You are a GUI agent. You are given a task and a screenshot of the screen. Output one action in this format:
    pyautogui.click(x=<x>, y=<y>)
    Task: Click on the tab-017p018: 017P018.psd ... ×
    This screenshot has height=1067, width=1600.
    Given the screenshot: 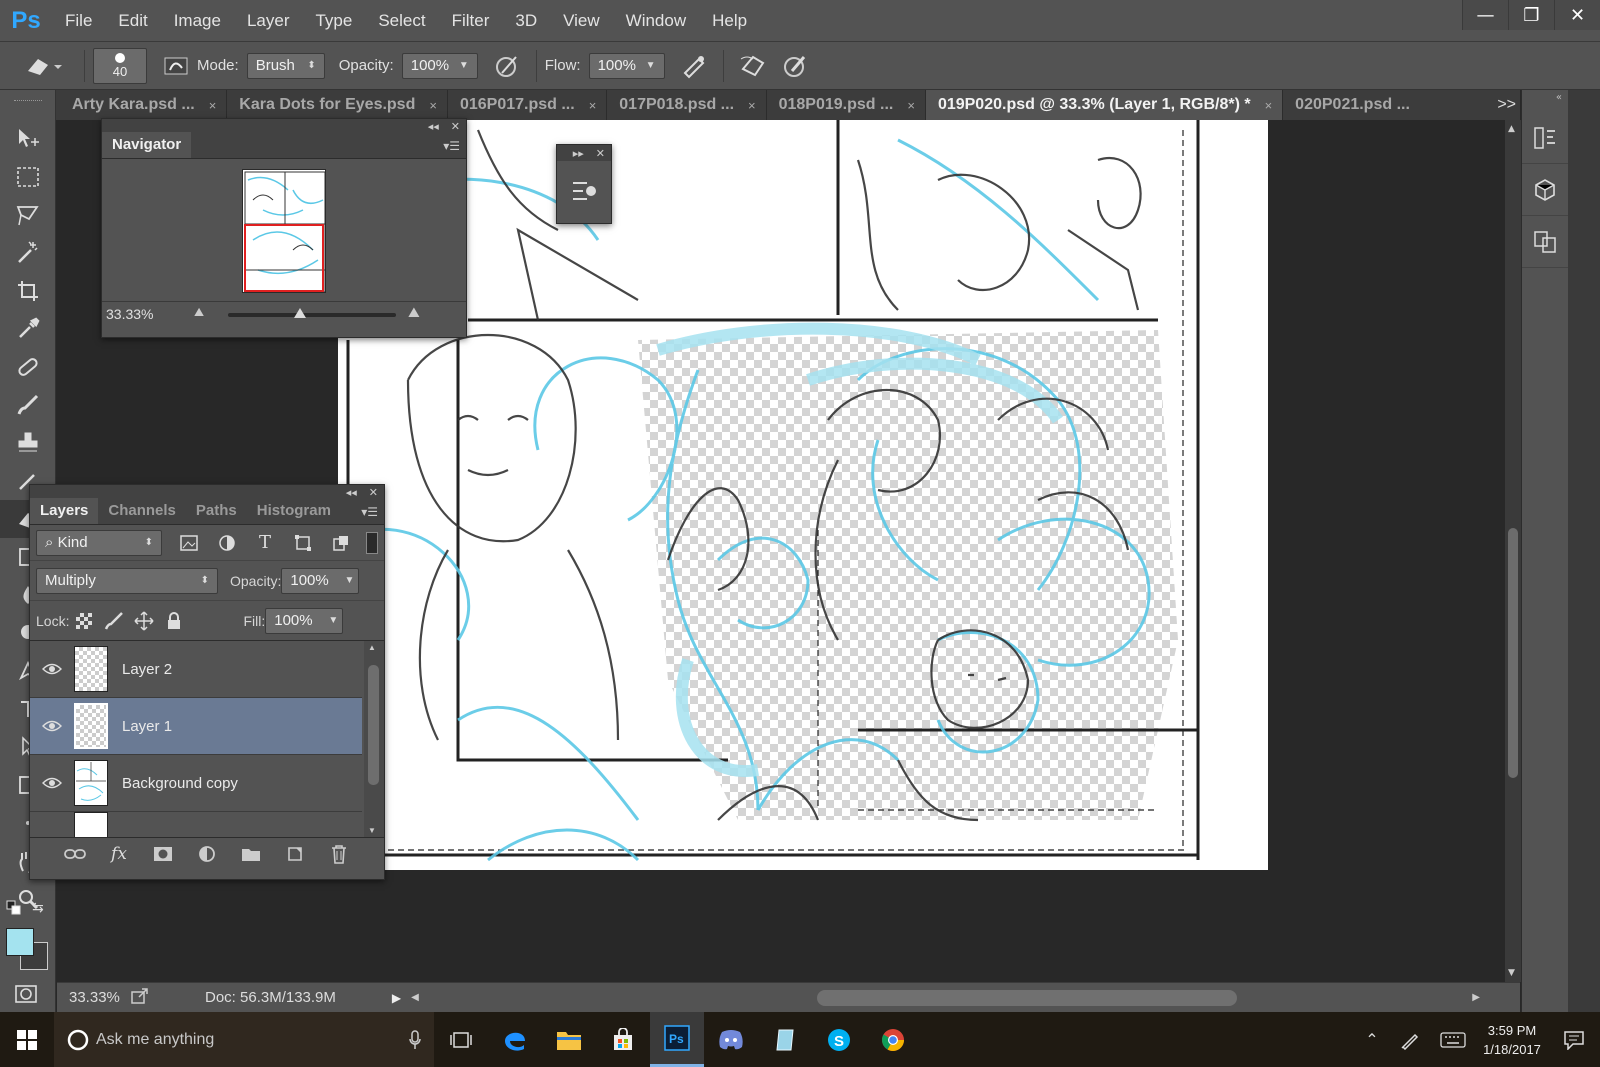 What is the action you would take?
    pyautogui.click(x=687, y=105)
    